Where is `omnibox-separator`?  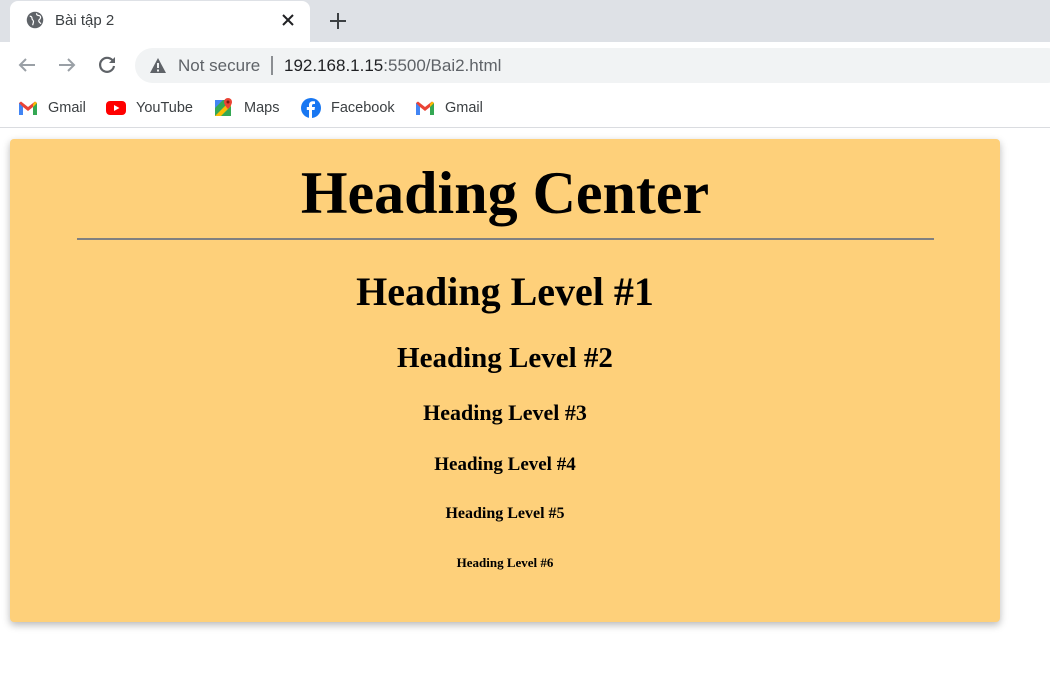 omnibox-separator is located at coordinates (272, 65).